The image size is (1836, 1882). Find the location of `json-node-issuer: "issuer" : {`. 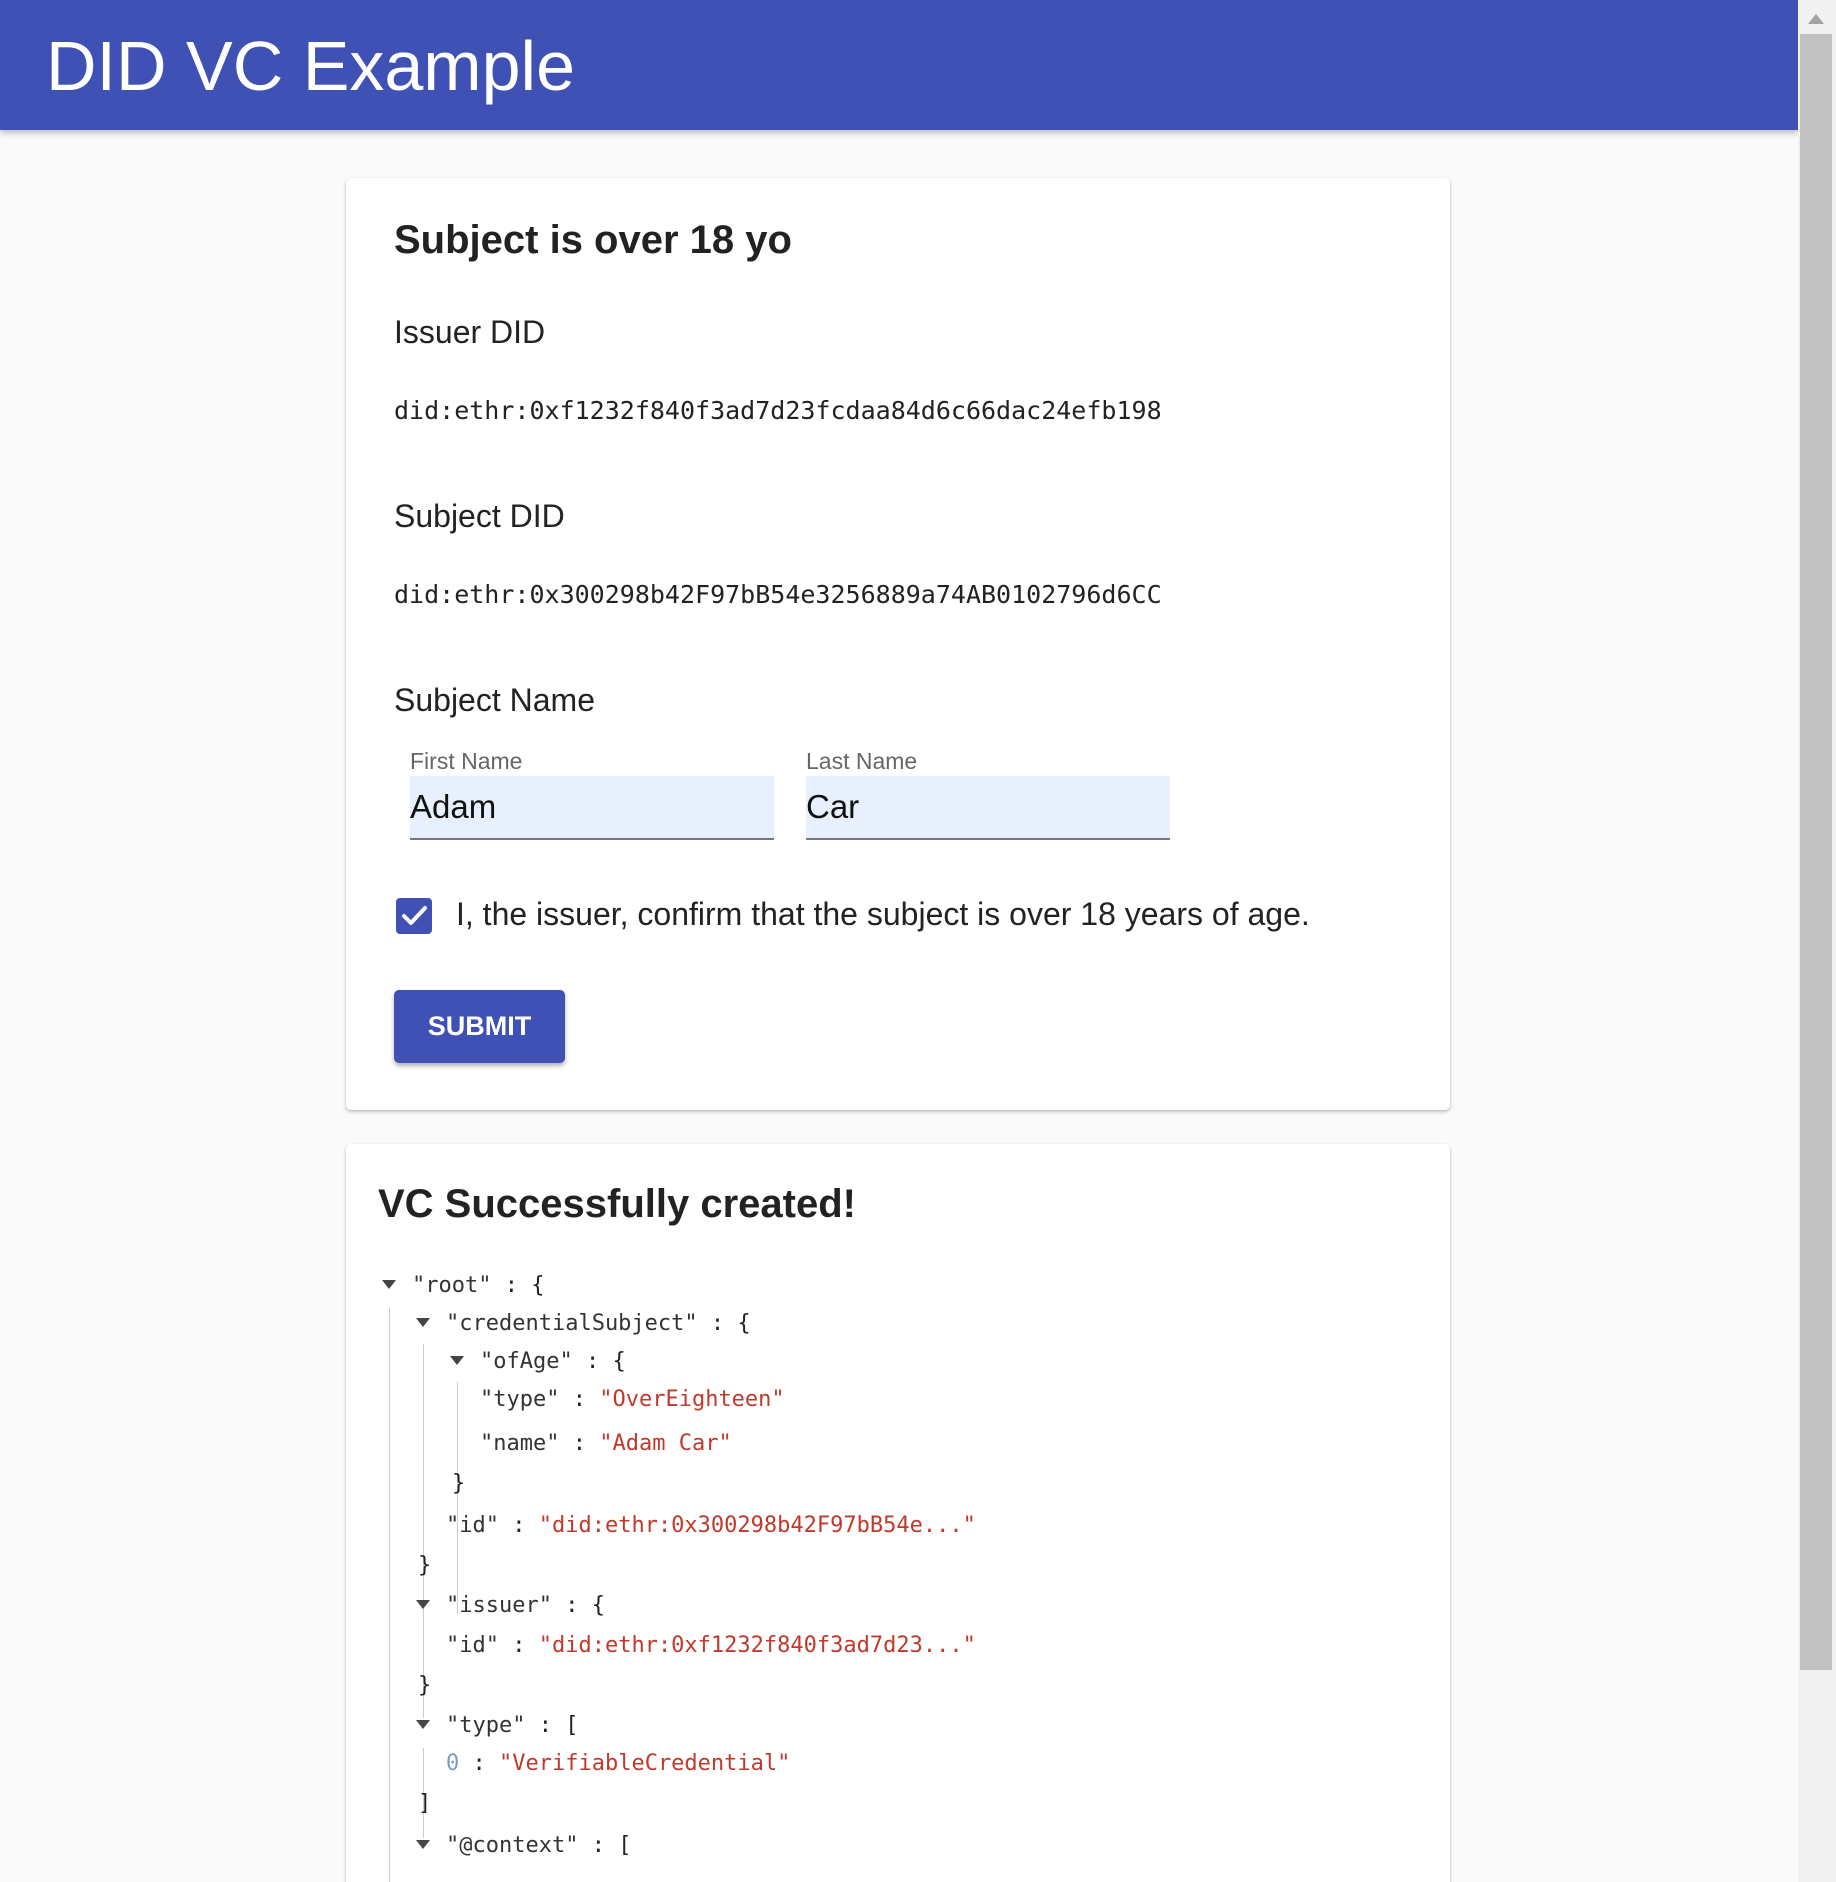

json-node-issuer: "issuer" : { is located at coordinates (525, 1606).